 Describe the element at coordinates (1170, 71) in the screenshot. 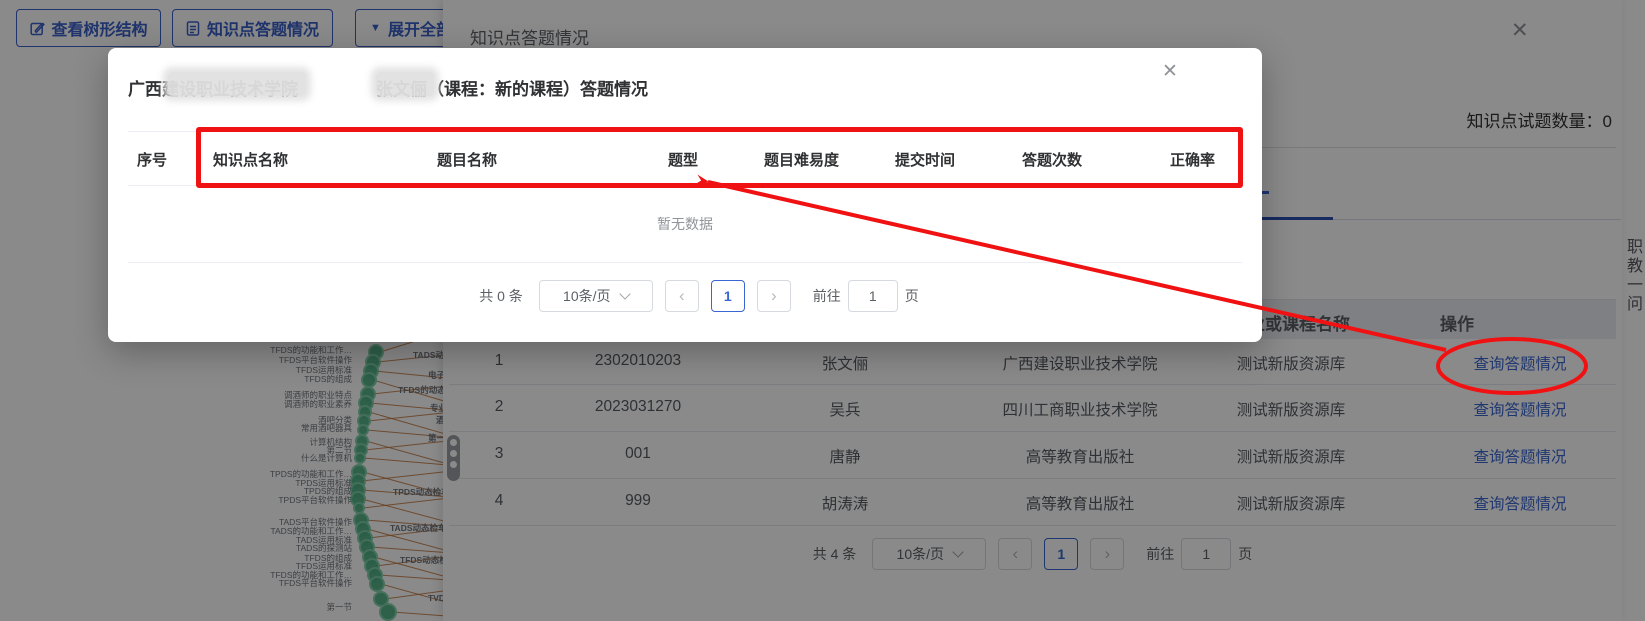

I see `close-icon: ✕` at that location.